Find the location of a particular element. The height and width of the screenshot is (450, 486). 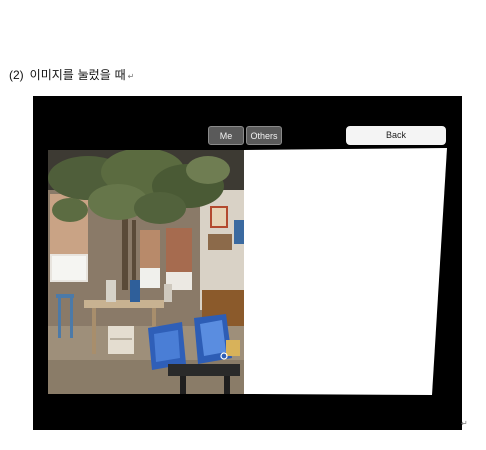

figure-caption: (2) 이미지를 눌렀을 때 ↵ is located at coordinates (71, 74).